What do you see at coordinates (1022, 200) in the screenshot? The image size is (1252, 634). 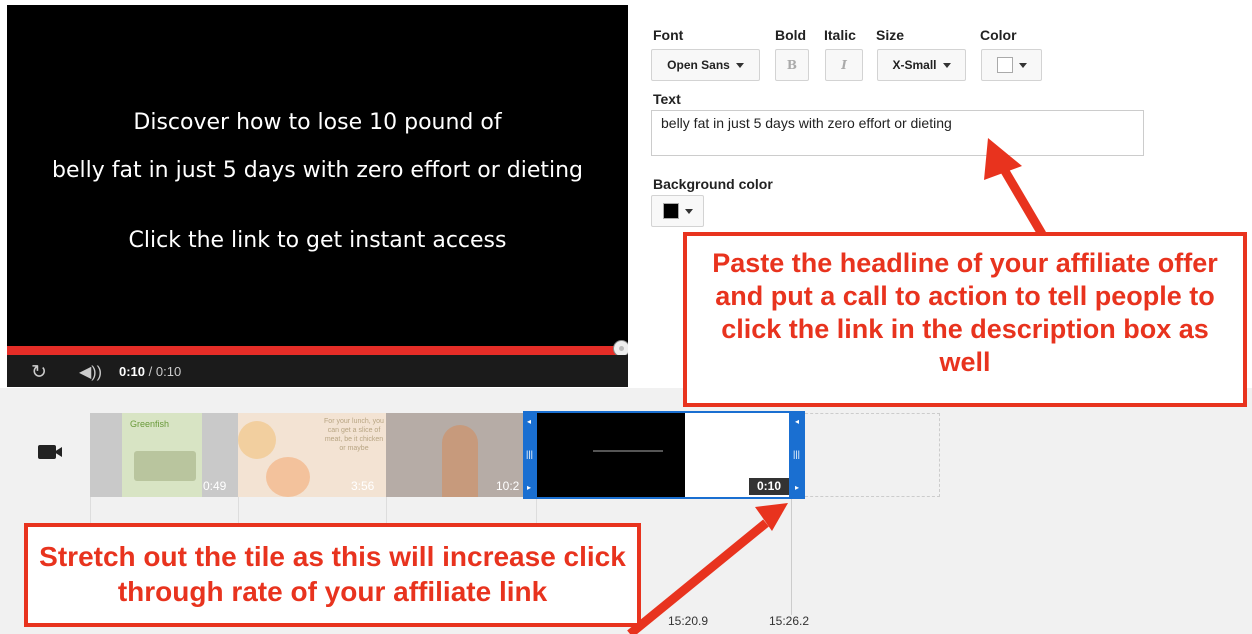 I see `arrow-to-text-field` at bounding box center [1022, 200].